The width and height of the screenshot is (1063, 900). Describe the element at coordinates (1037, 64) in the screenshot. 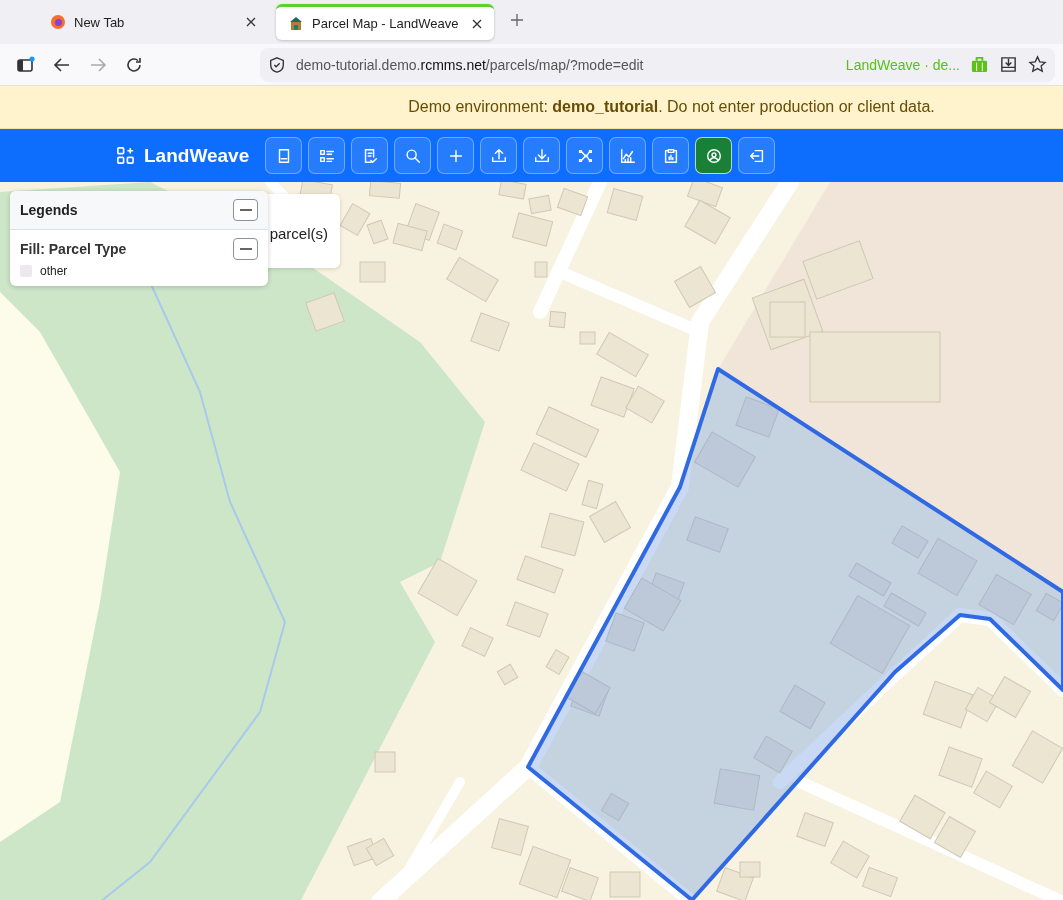

I see `star-icon` at that location.